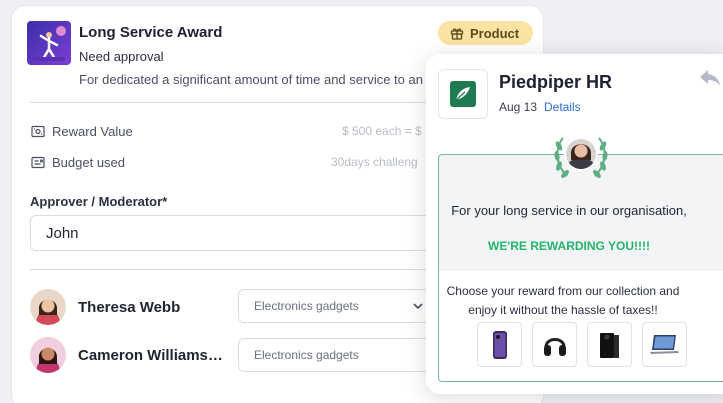 This screenshot has width=723, height=403. I want to click on headphones-icon, so click(554, 346).